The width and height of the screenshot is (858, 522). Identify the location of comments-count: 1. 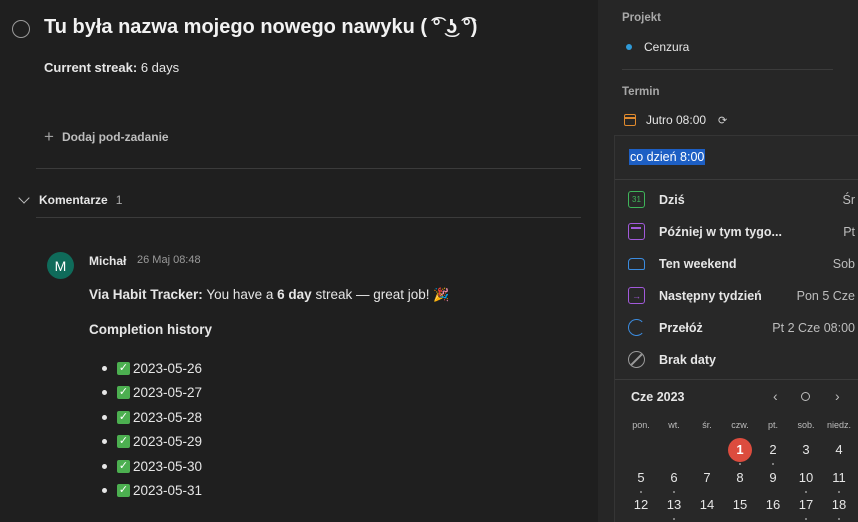
(119, 200).